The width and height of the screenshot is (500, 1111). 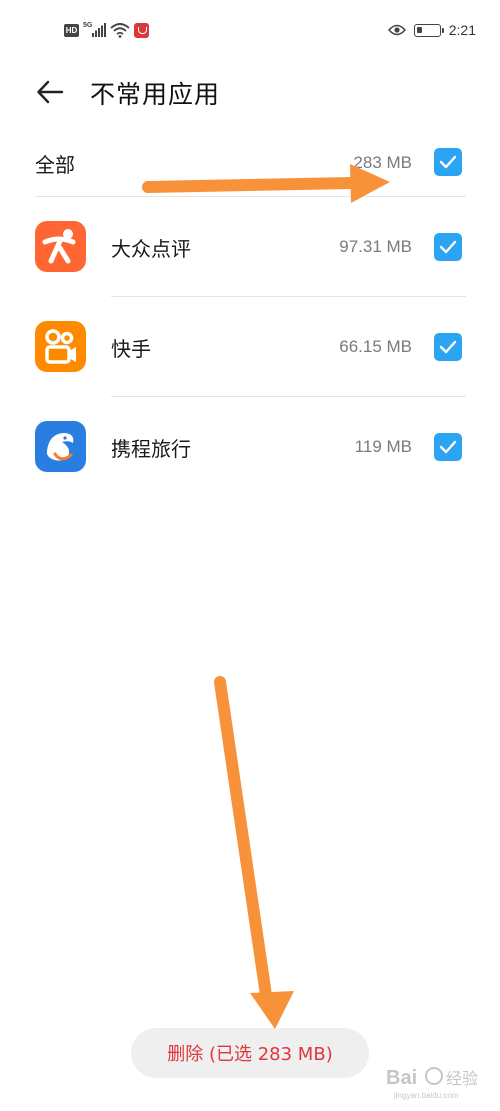 What do you see at coordinates (60, 246) in the screenshot?
I see `dianping-app-icon` at bounding box center [60, 246].